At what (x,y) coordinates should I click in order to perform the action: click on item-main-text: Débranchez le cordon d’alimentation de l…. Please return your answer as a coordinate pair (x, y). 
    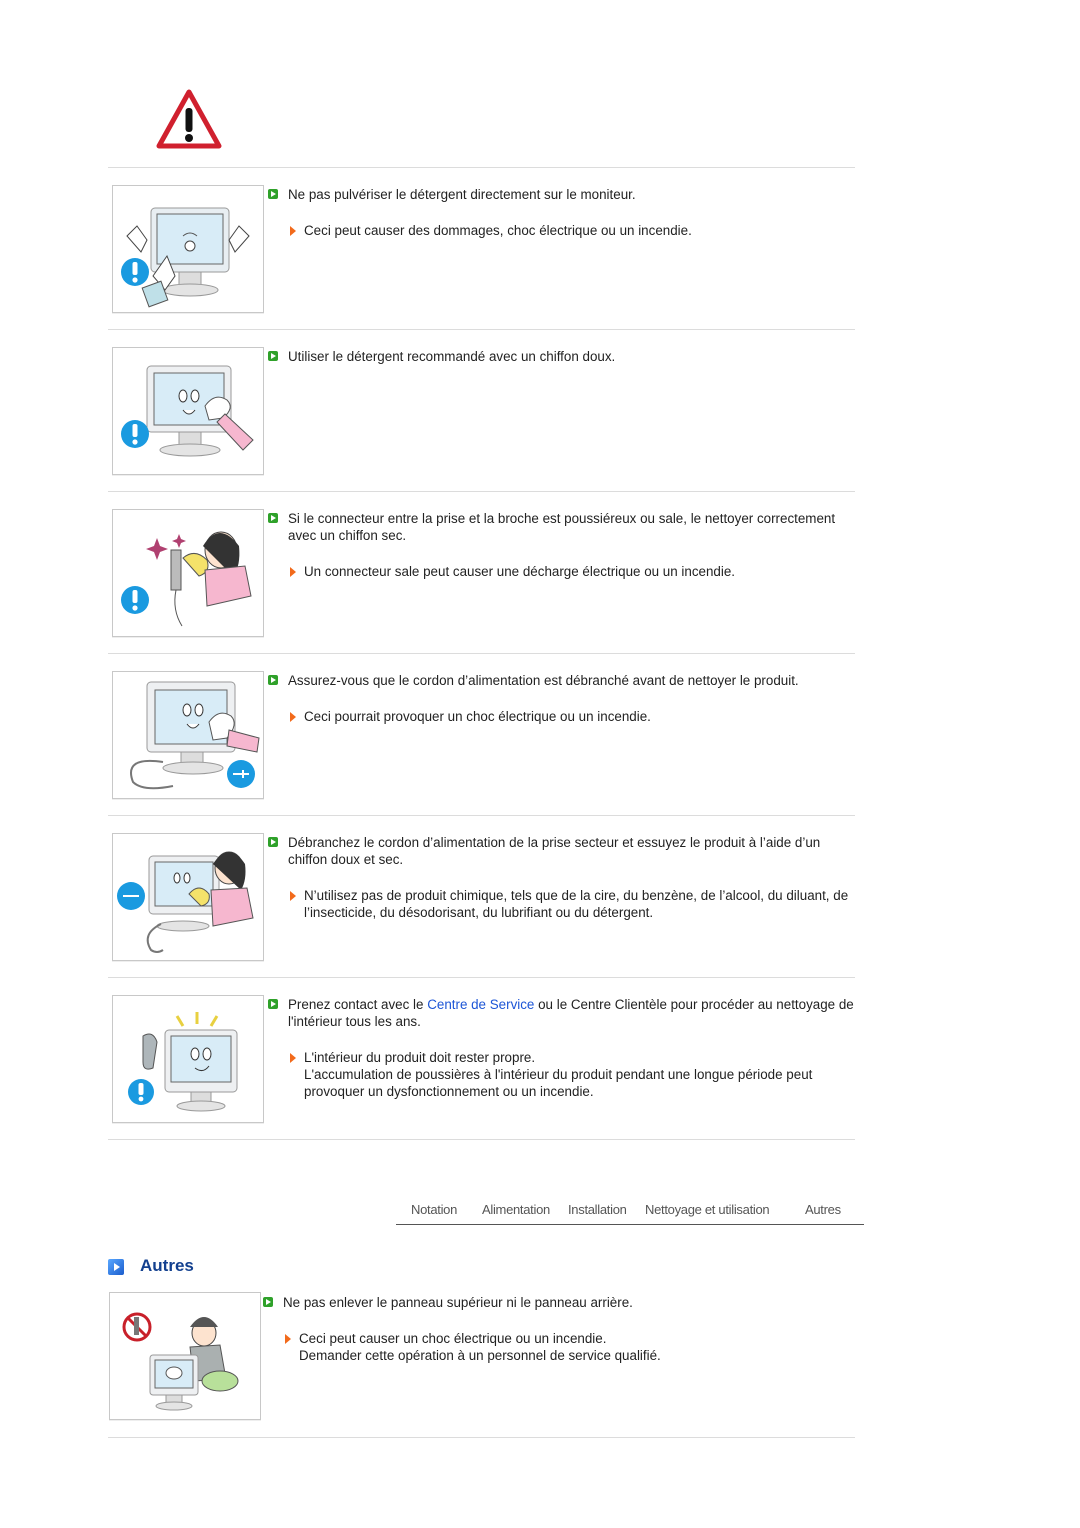
    Looking at the image, I should click on (554, 851).